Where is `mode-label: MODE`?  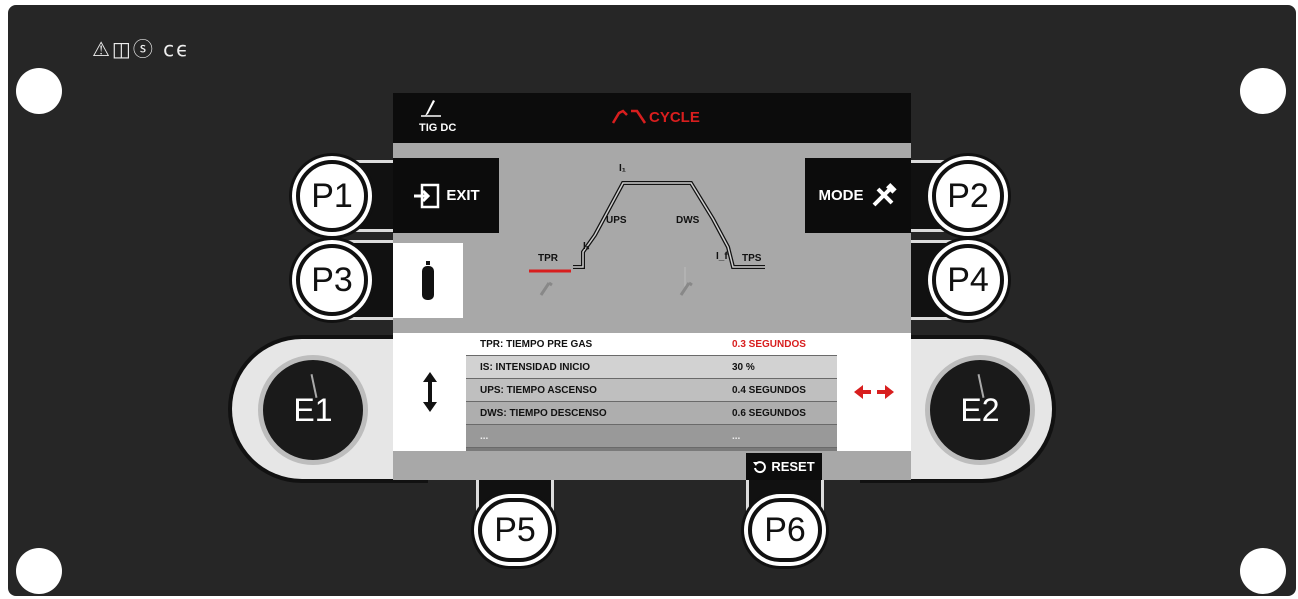
mode-label: MODE is located at coordinates (841, 195).